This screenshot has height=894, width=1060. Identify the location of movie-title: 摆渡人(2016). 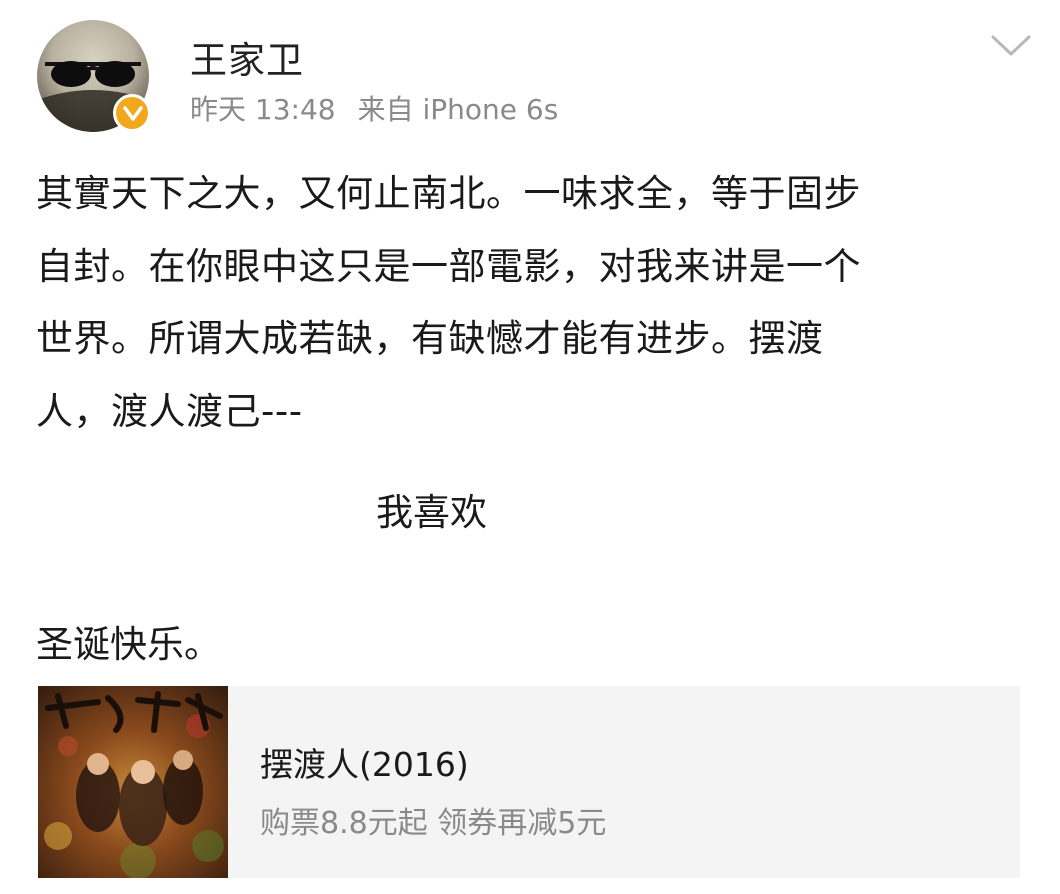
(364, 762).